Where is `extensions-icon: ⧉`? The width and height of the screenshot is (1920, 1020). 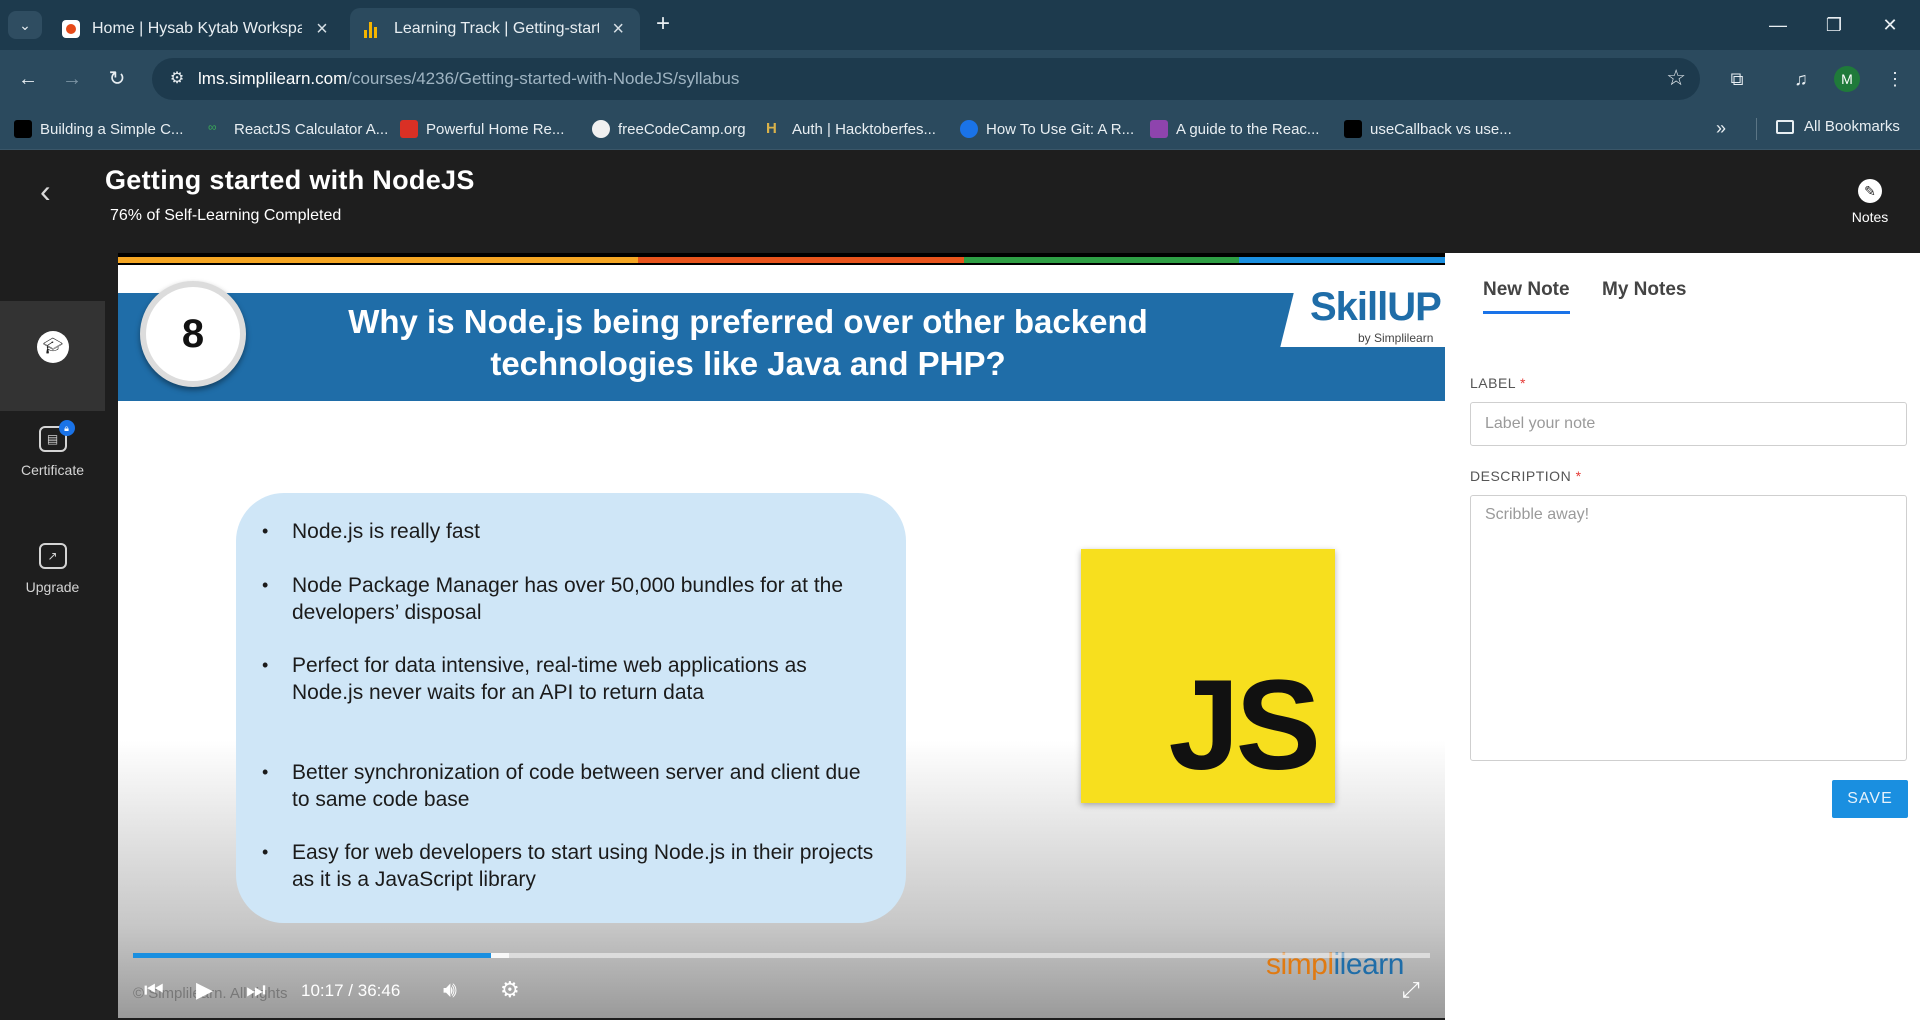 extensions-icon: ⧉ is located at coordinates (1737, 79).